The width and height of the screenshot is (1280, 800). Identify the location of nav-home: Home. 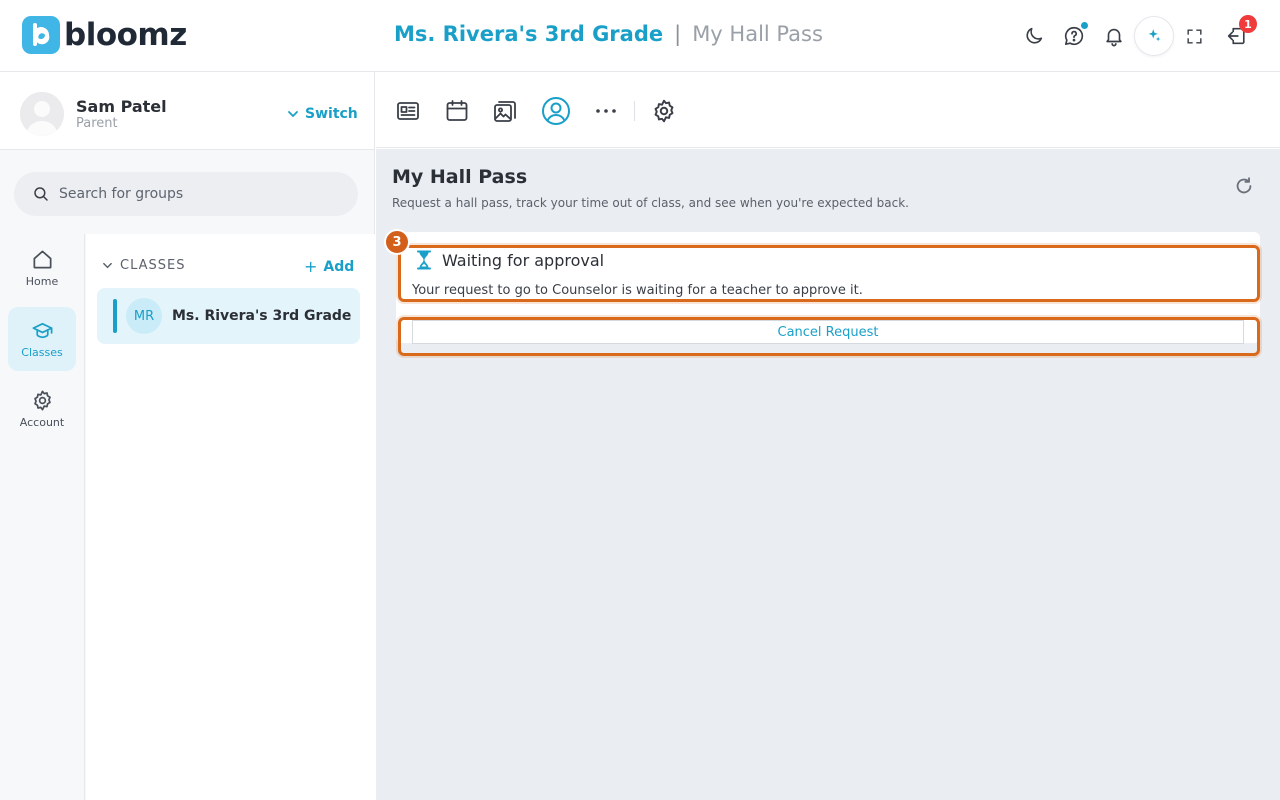
(42, 268).